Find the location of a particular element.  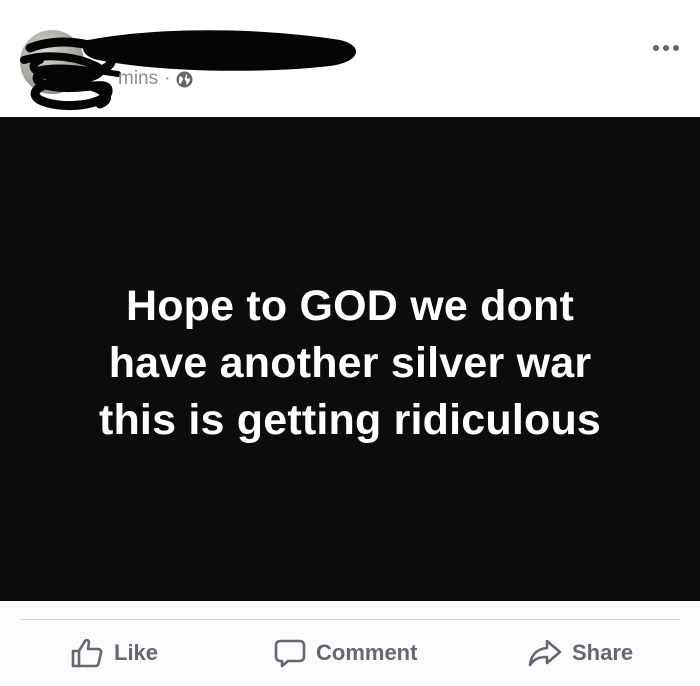

more-options-icon is located at coordinates (656, 48).